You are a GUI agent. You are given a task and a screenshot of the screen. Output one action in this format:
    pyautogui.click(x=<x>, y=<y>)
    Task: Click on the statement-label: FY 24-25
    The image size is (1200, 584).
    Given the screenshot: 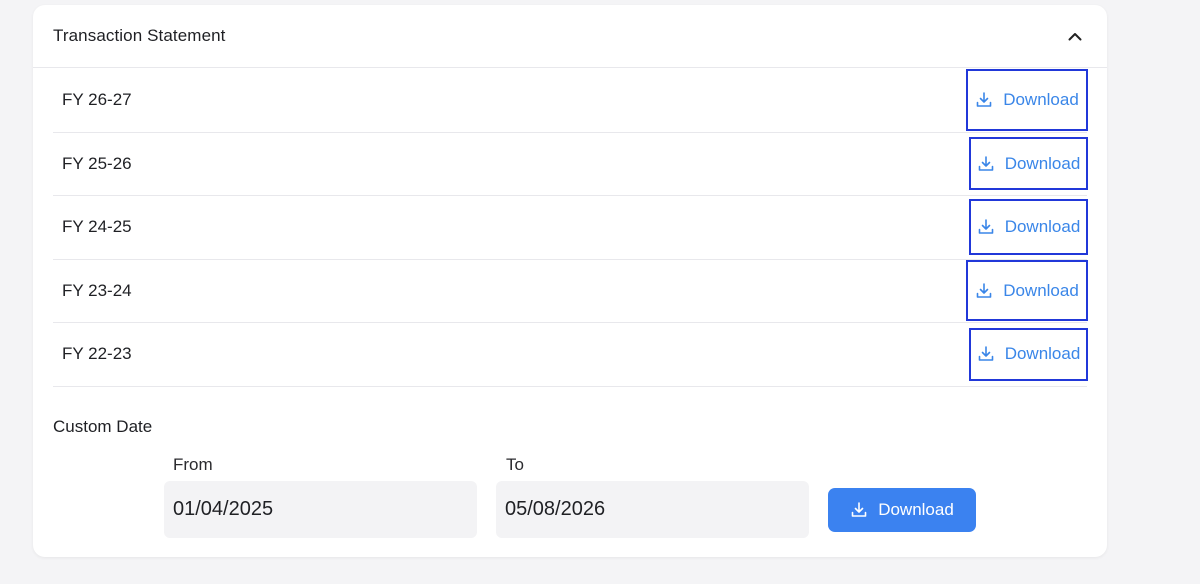 What is the action you would take?
    pyautogui.click(x=97, y=227)
    